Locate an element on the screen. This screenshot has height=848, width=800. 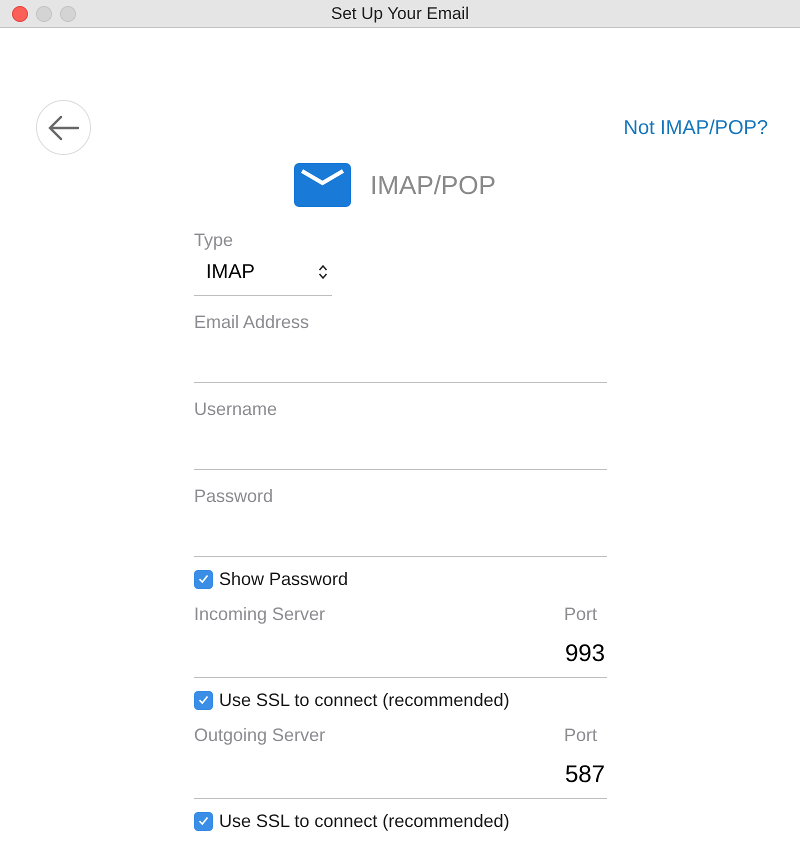
checkbox-label: Show Password is located at coordinates (283, 579).